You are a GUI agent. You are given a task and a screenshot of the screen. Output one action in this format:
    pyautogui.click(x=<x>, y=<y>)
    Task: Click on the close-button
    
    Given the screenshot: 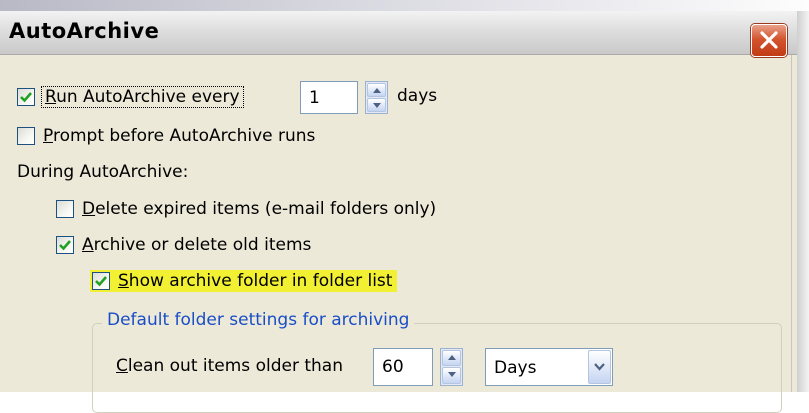 What is the action you would take?
    pyautogui.click(x=769, y=40)
    